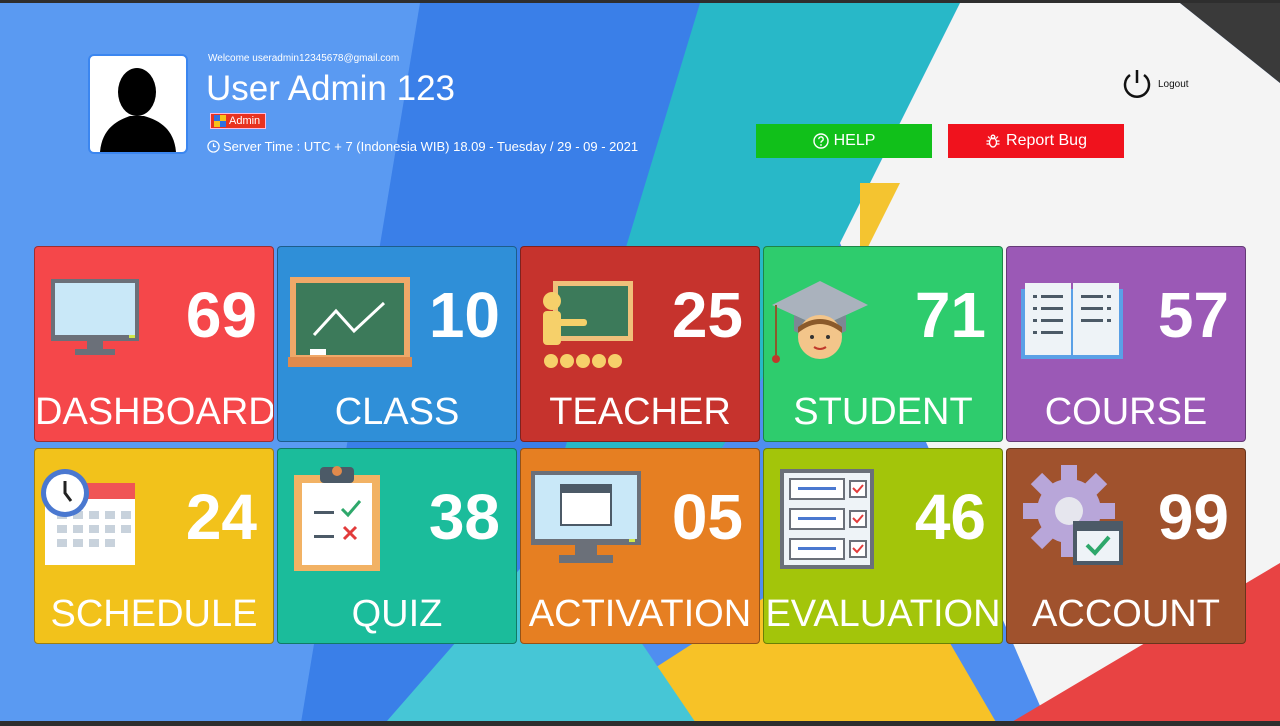 The width and height of the screenshot is (1280, 726). What do you see at coordinates (820, 141) in the screenshot?
I see `question-circle-icon` at bounding box center [820, 141].